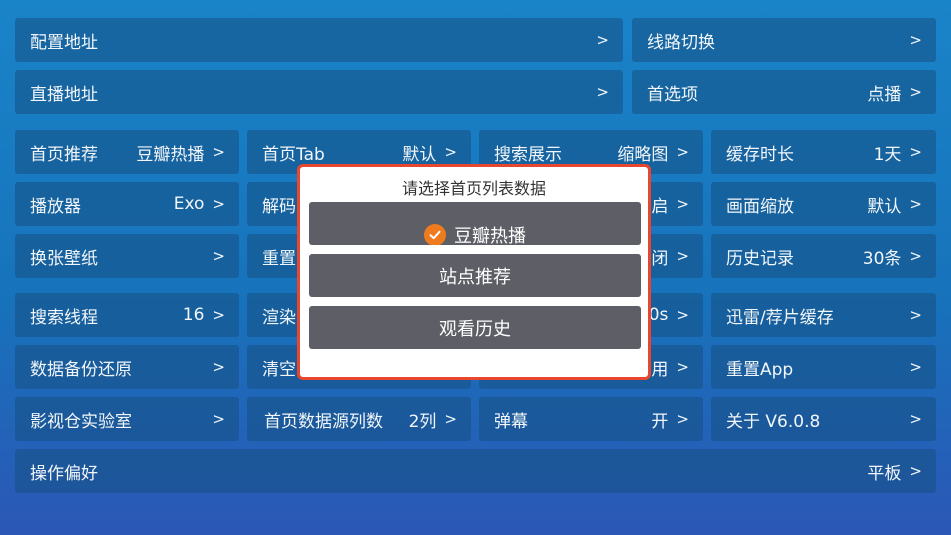 The width and height of the screenshot is (951, 535). What do you see at coordinates (784, 40) in the screenshot?
I see `line-switch-row: 线路切换 >` at bounding box center [784, 40].